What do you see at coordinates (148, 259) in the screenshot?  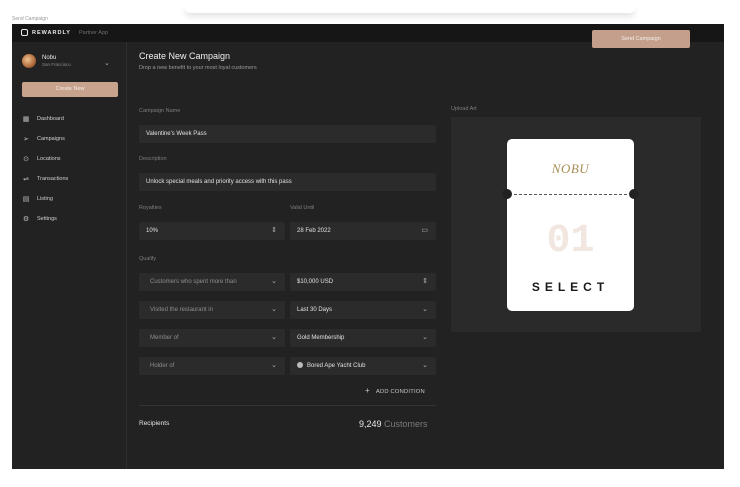 I see `qualify-label: Qualify` at bounding box center [148, 259].